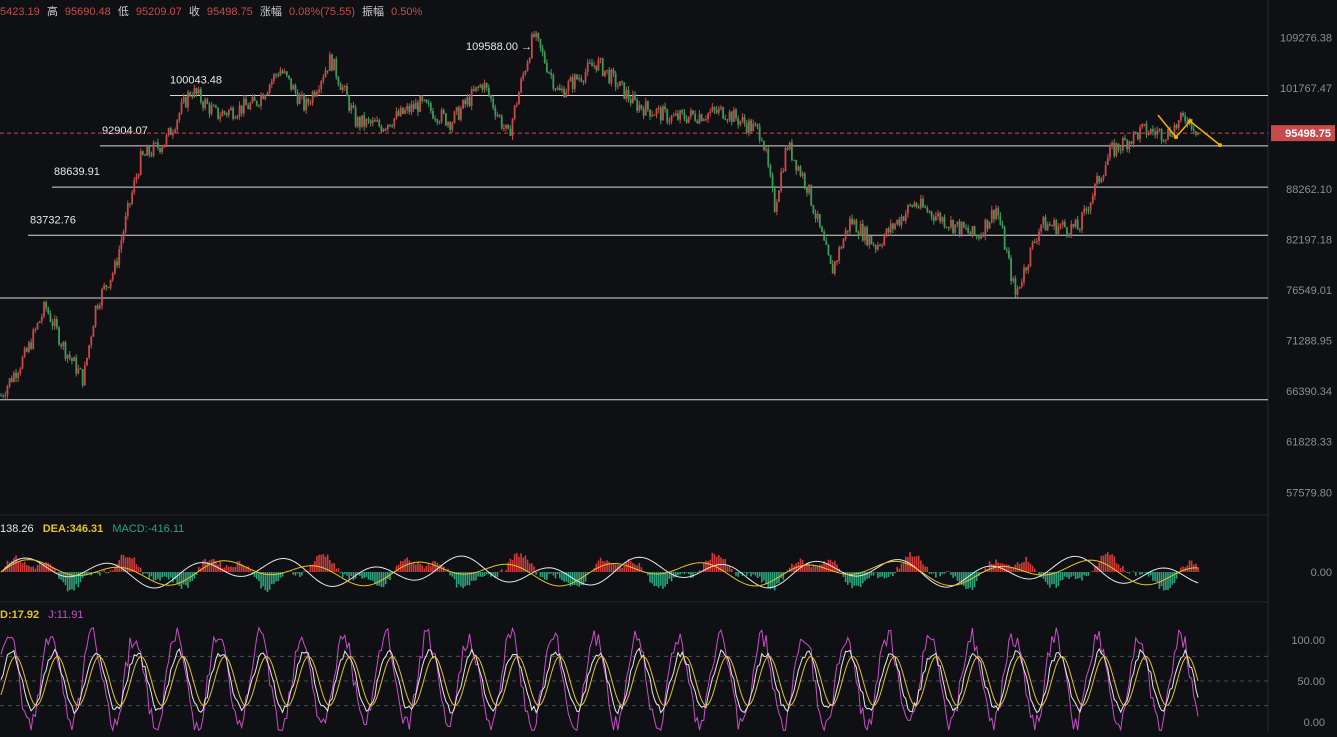  I want to click on level-price-label: 83732.76, so click(53, 220).